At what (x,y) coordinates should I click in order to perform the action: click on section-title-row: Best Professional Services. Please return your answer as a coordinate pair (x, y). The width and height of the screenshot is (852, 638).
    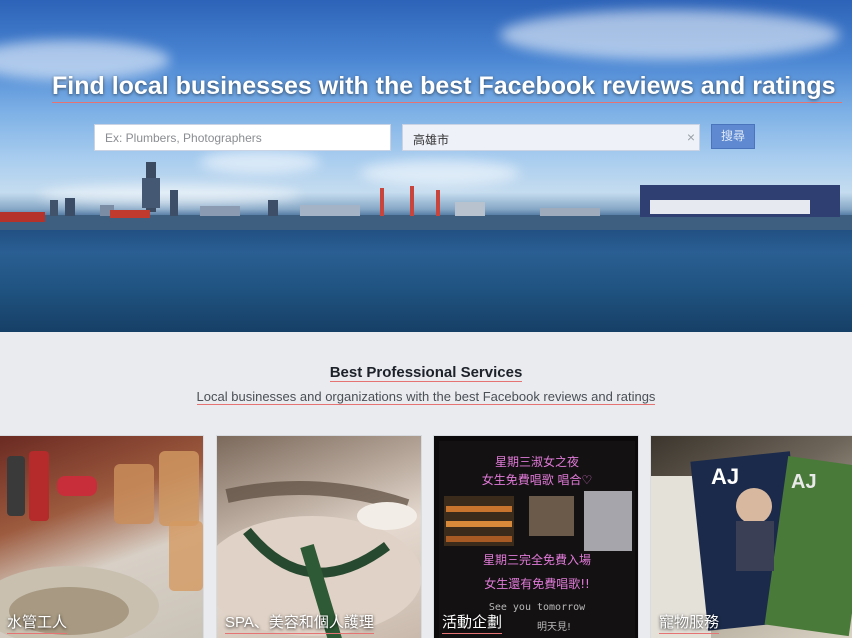
    Looking at the image, I should click on (426, 373).